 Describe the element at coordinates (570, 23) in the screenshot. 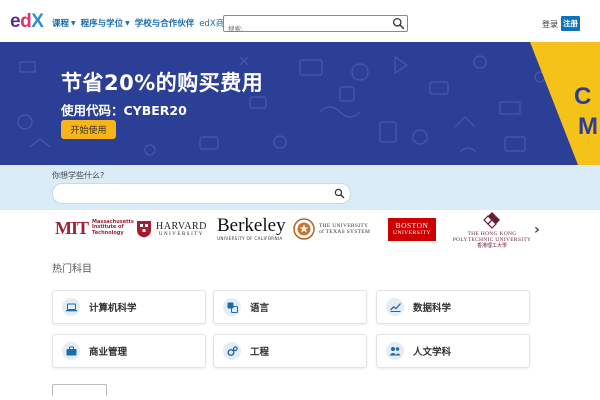

I see `register-button: 注册` at that location.